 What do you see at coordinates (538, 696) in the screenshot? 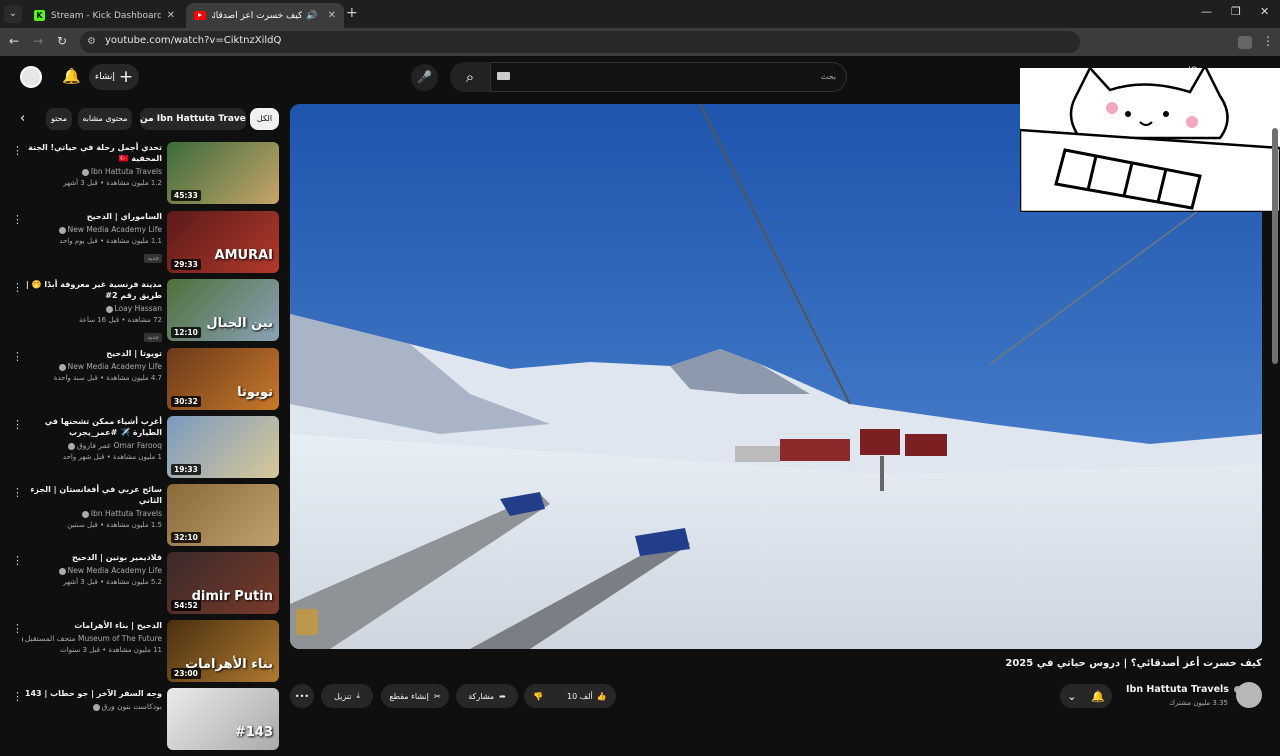
I see `dislike-icon: 👎` at bounding box center [538, 696].